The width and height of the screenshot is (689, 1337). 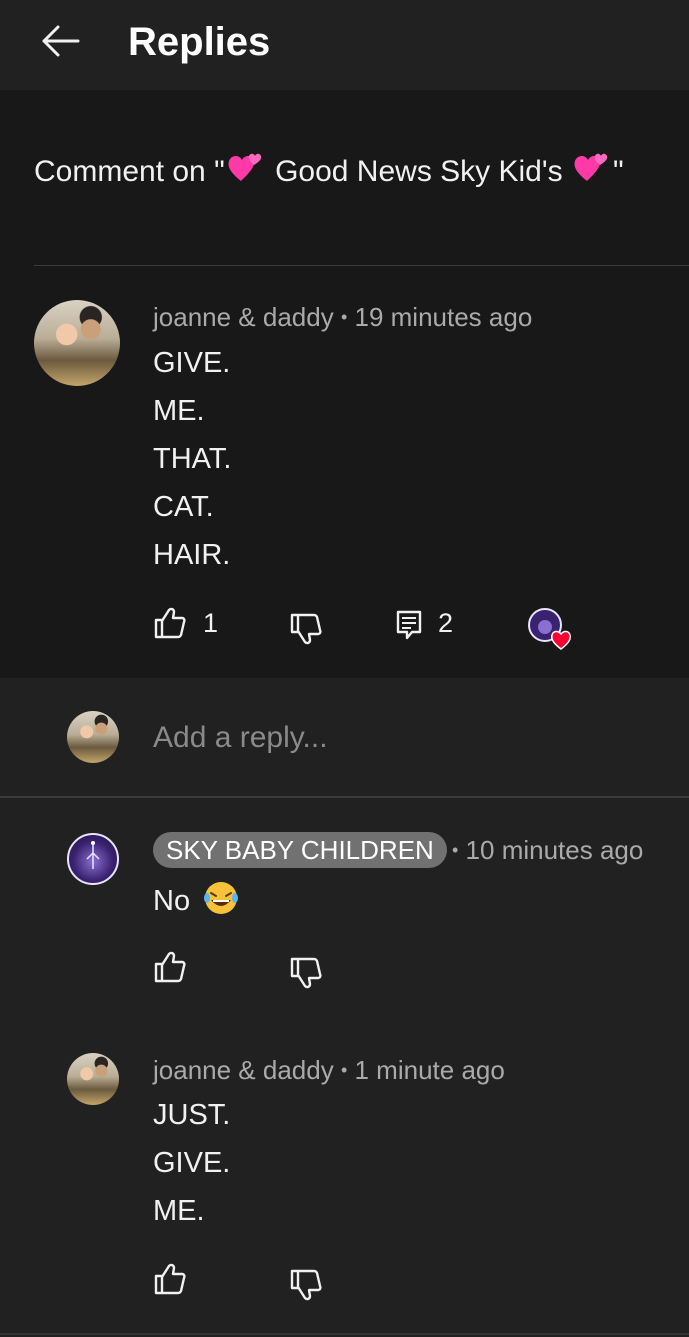 I want to click on reply-text-content: No, so click(x=172, y=901).